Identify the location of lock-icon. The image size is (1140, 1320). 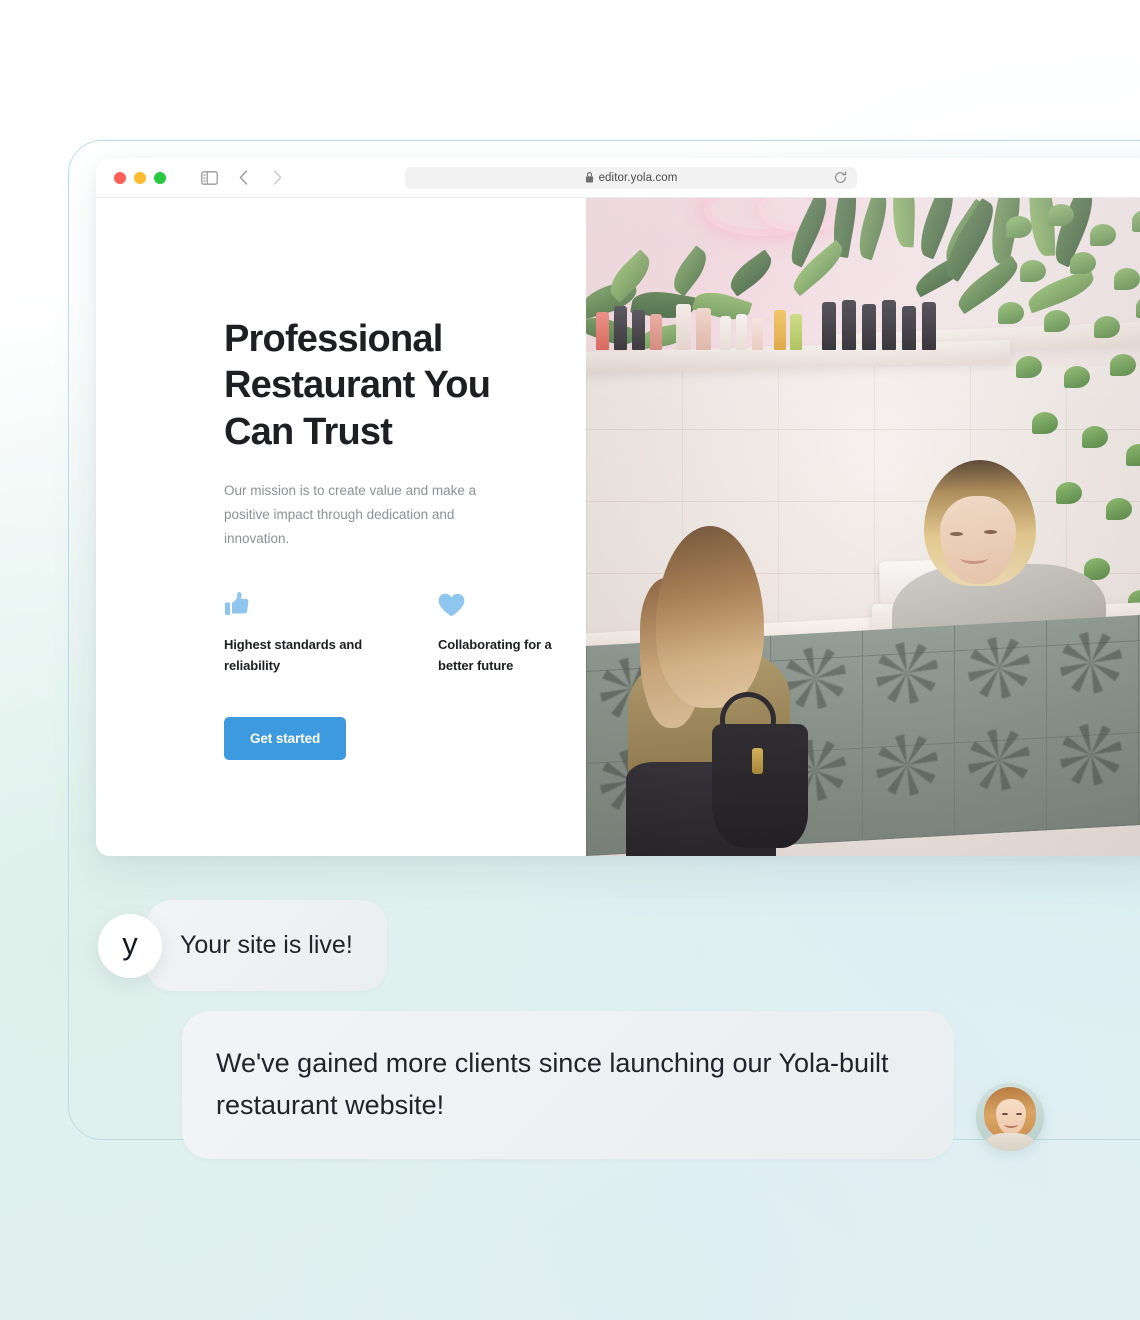
(589, 177).